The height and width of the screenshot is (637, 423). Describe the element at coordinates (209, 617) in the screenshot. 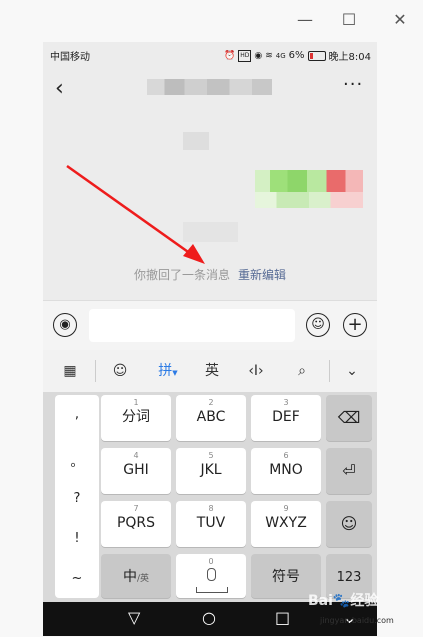

I see `nav-home-icon: ○` at that location.